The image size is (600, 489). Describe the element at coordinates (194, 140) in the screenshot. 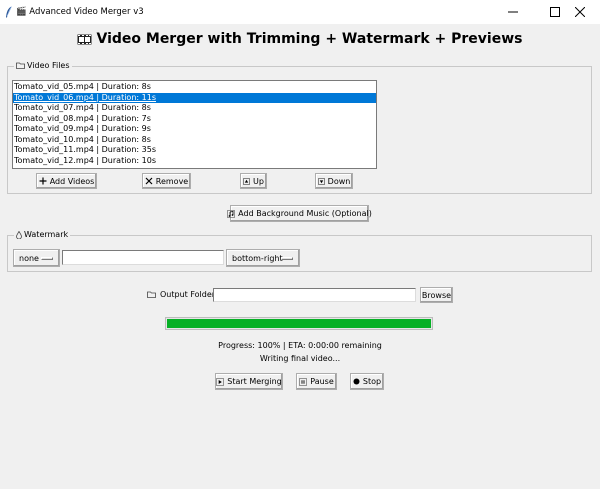

I see `list-item: Tomato_vid_10.mp4 | Duration: 8s` at that location.